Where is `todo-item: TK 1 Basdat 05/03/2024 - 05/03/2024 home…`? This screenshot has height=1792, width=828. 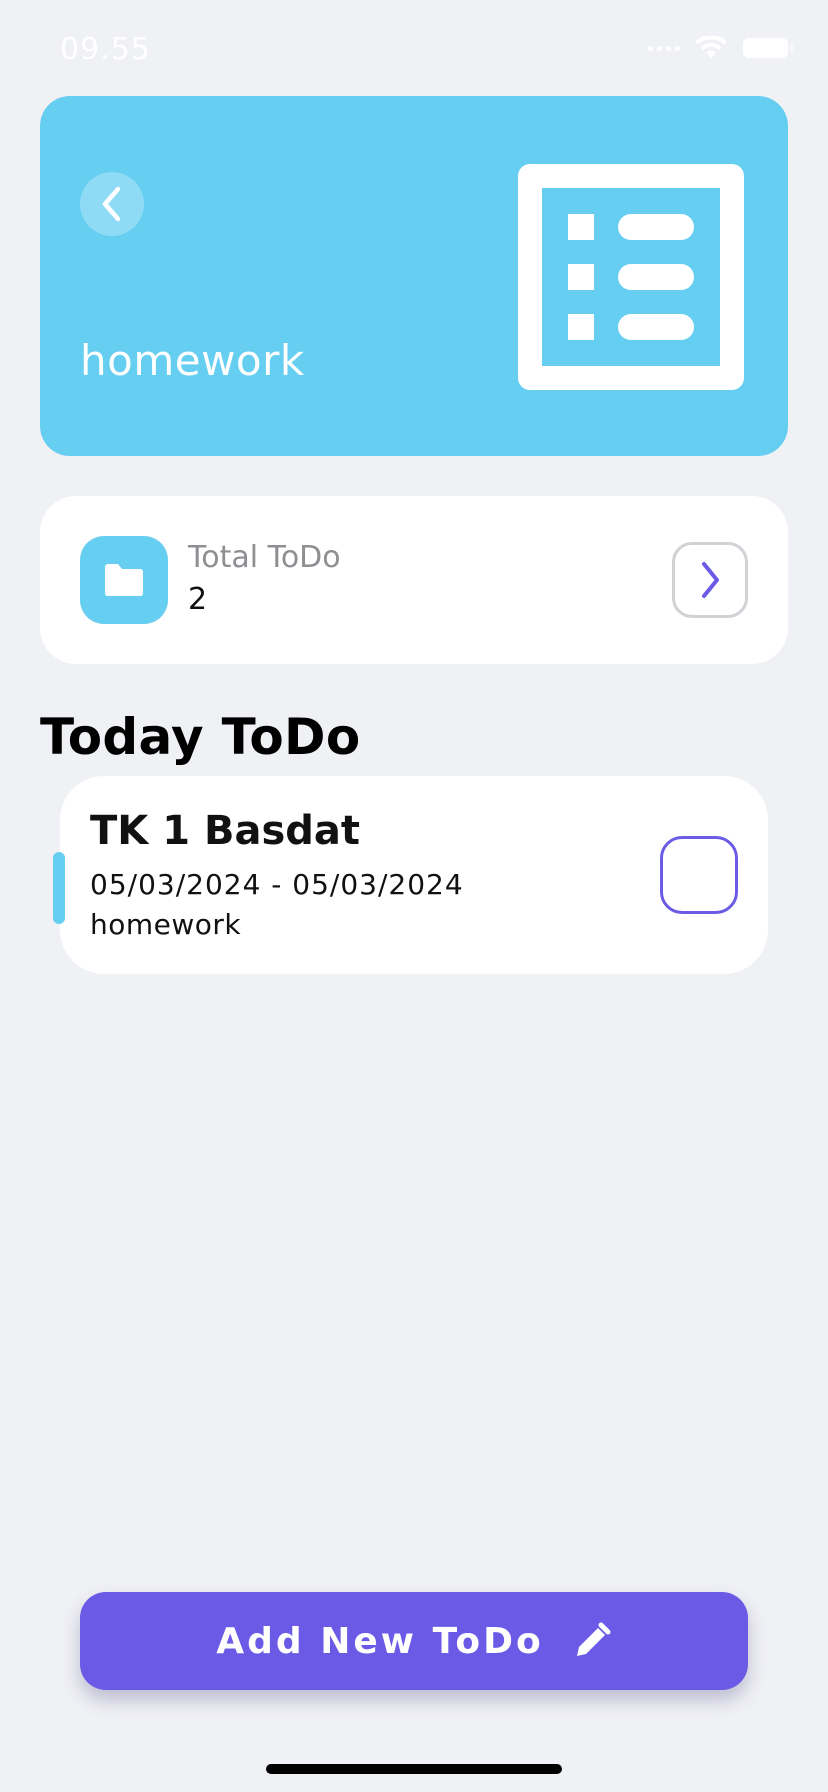 todo-item: TK 1 Basdat 05/03/2024 - 05/03/2024 home… is located at coordinates (414, 875).